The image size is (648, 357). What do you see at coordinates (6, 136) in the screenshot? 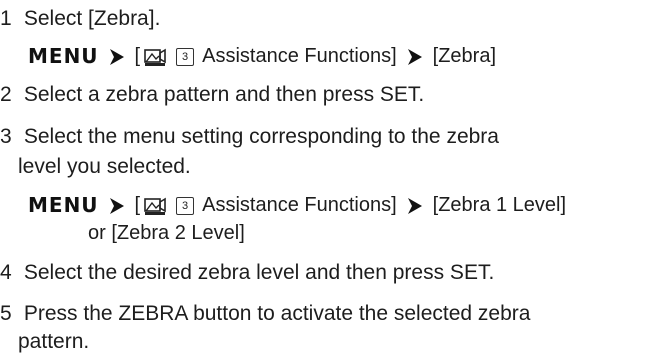
I see `step-number: 3` at bounding box center [6, 136].